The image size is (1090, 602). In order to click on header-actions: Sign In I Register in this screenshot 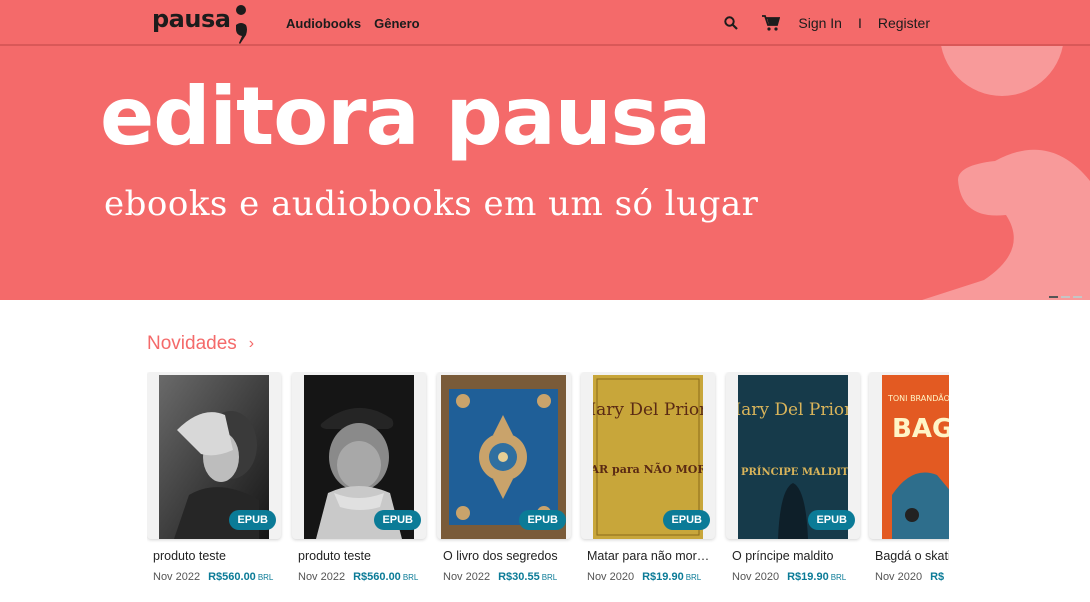, I will do `click(825, 23)`.